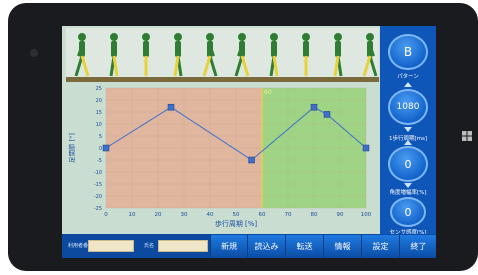 This screenshot has width=478, height=275. What do you see at coordinates (408, 193) in the screenshot?
I see `gain-label: 角度増幅率[%]` at bounding box center [408, 193].